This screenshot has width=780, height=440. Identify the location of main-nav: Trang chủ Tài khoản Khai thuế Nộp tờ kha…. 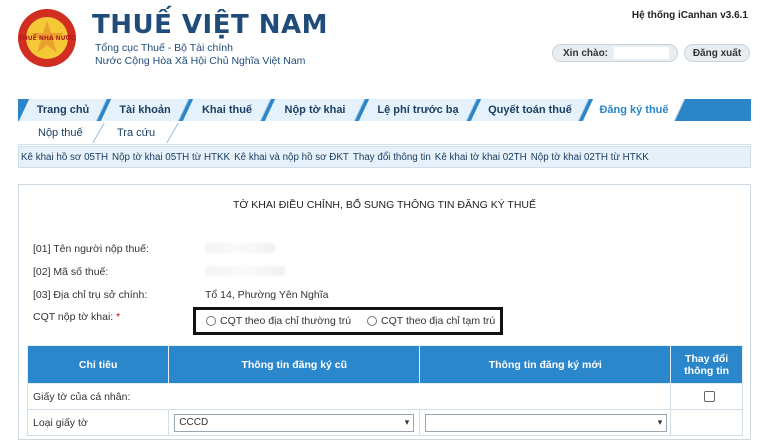
(384, 110).